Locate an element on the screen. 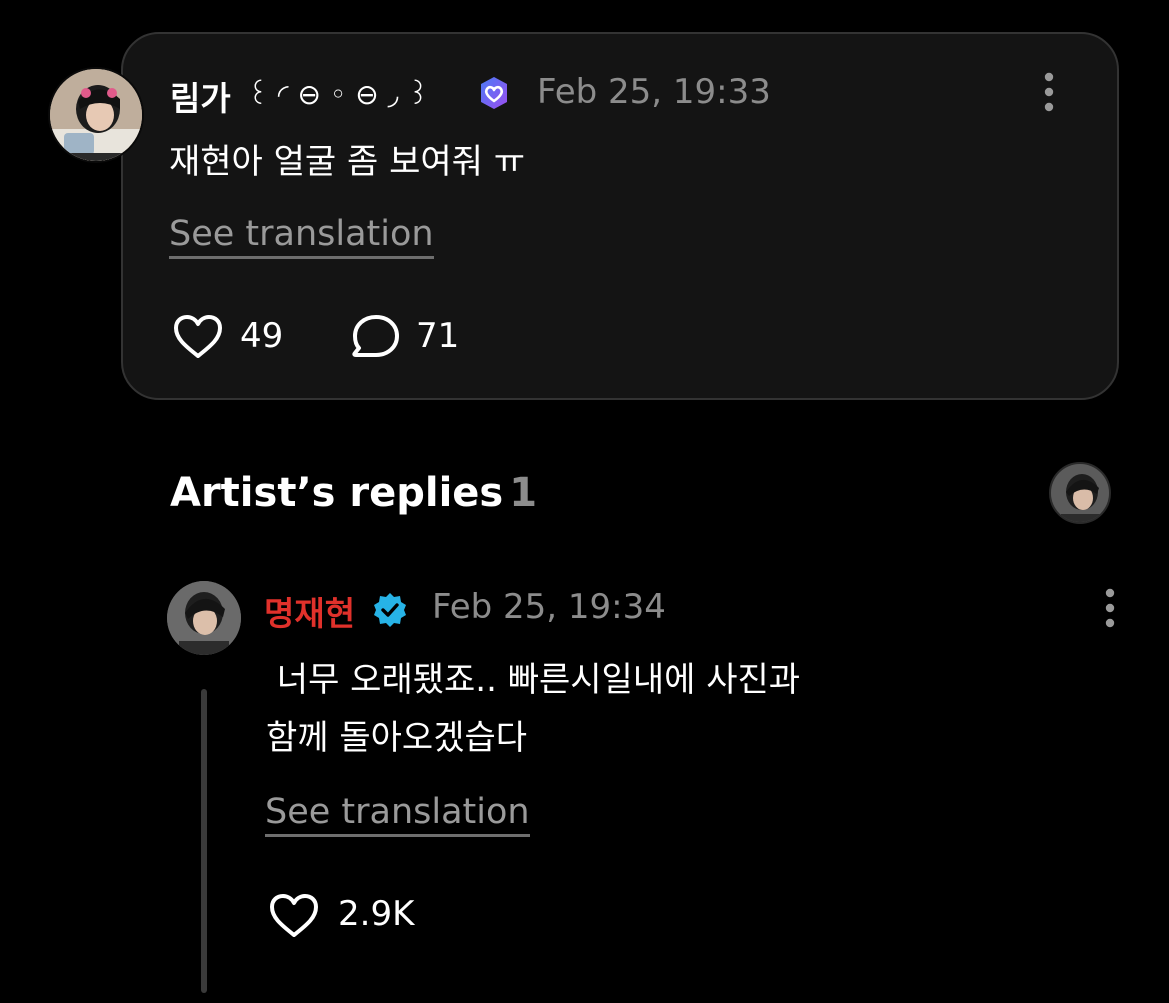 The height and width of the screenshot is (1003, 1169). comment-count: 71 is located at coordinates (438, 336).